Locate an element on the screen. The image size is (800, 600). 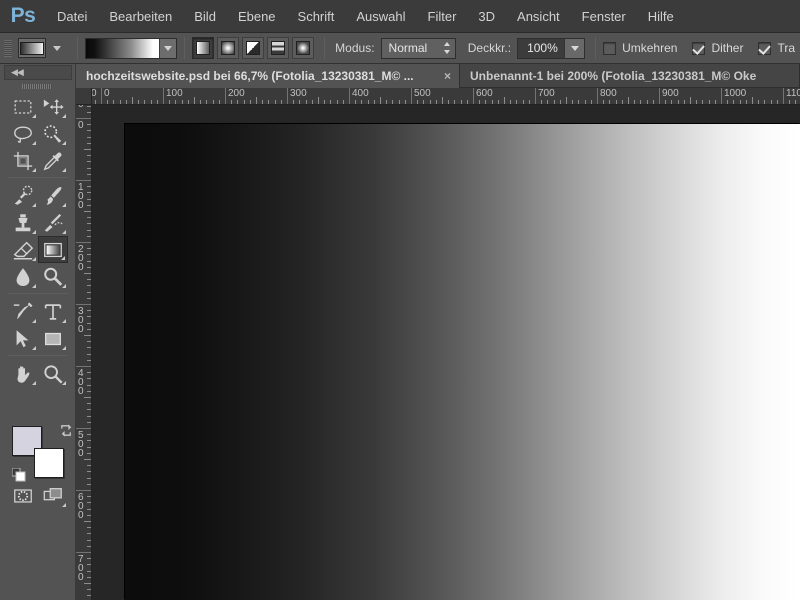
options-bar-grip is located at coordinates (8, 48).